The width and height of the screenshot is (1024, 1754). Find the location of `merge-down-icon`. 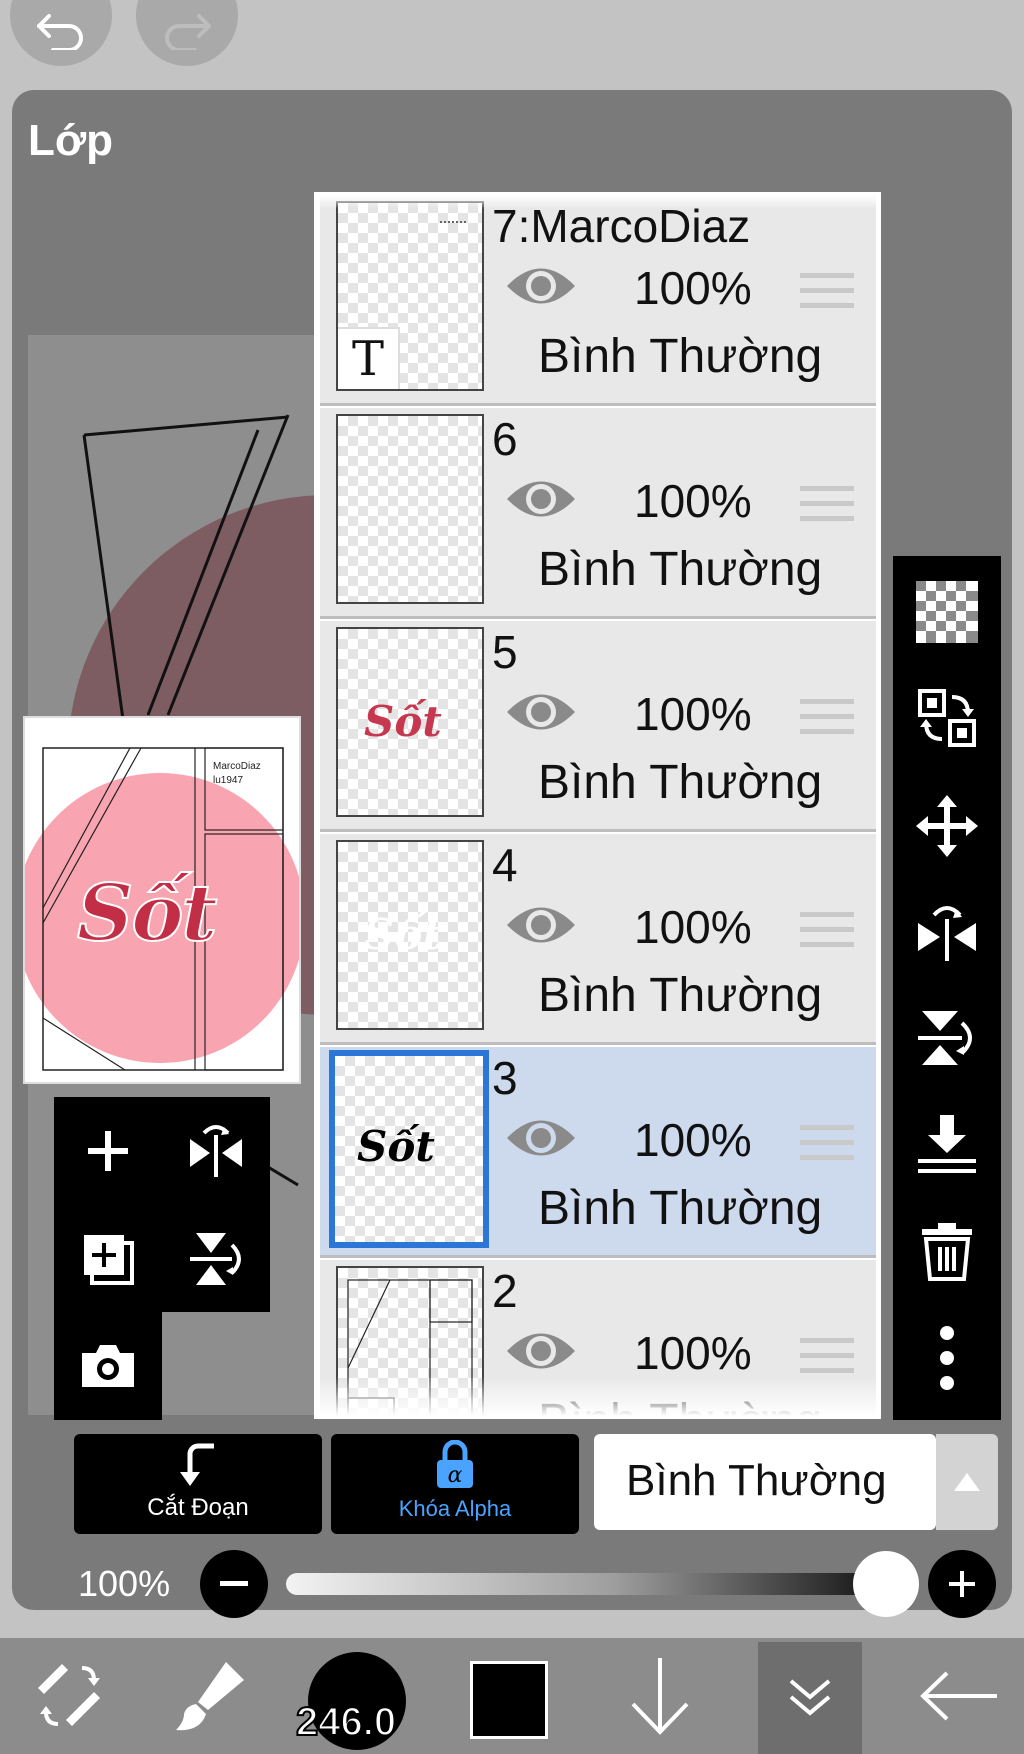

merge-down-icon is located at coordinates (947, 1144).